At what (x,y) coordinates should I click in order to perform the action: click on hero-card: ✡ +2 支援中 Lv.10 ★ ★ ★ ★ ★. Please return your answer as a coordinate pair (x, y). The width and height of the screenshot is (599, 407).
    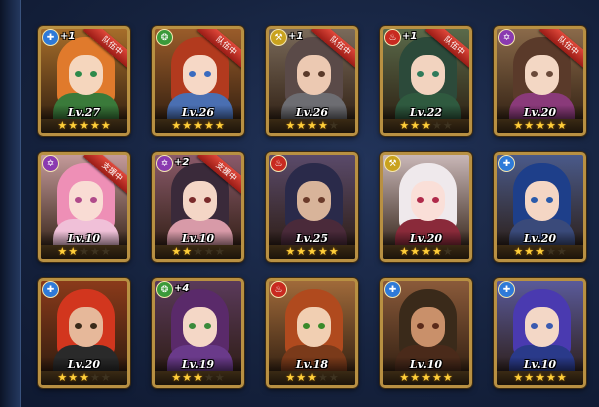
    Looking at the image, I should click on (198, 207).